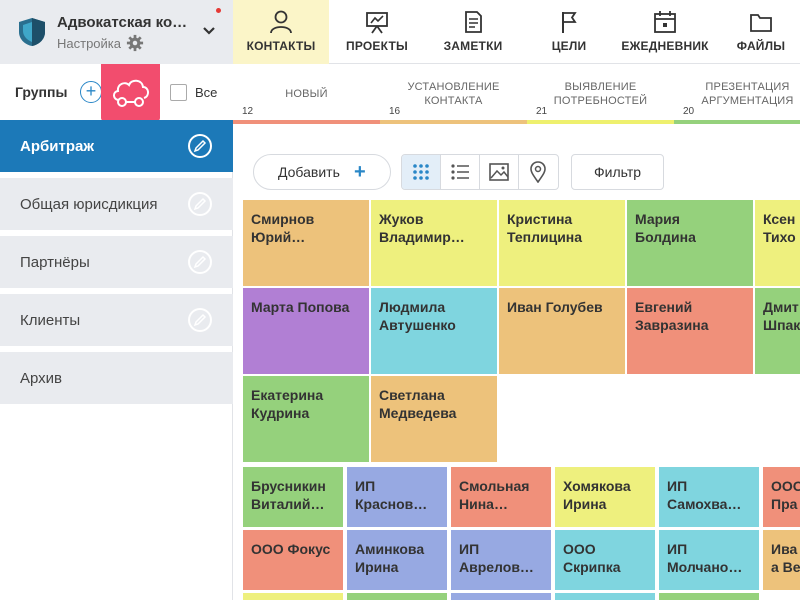  I want to click on flag-icon, so click(569, 22).